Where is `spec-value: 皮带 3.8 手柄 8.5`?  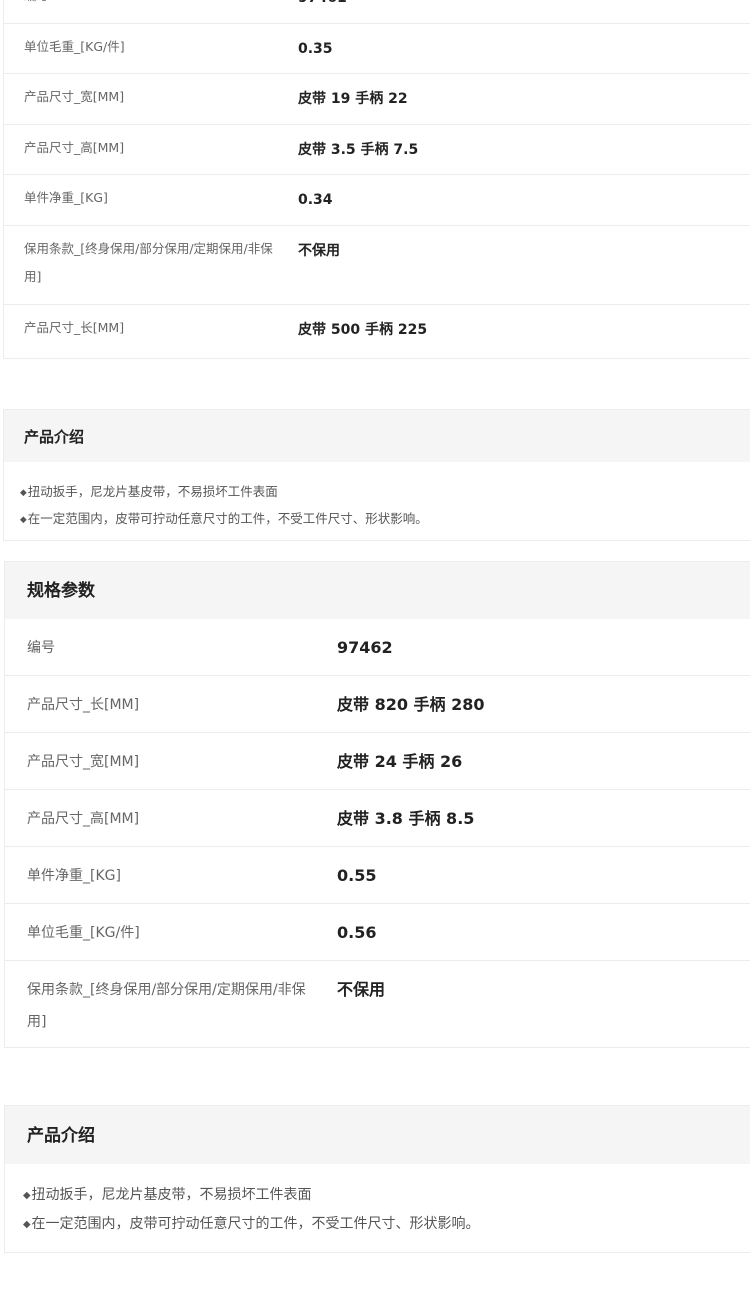
spec-value: 皮带 3.8 手柄 8.5 is located at coordinates (406, 818).